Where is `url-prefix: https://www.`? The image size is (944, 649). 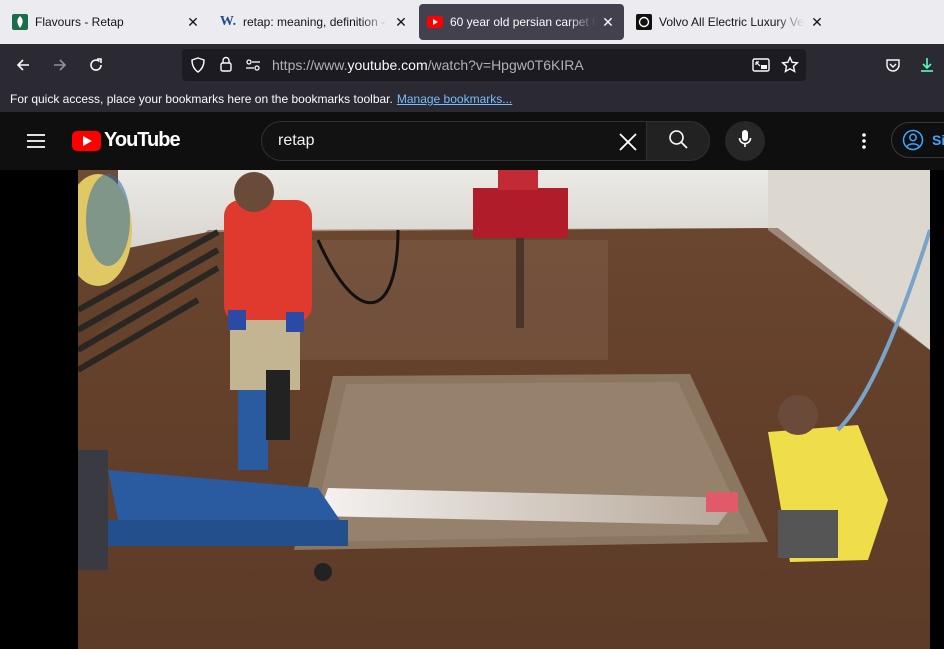 url-prefix: https://www. is located at coordinates (310, 65).